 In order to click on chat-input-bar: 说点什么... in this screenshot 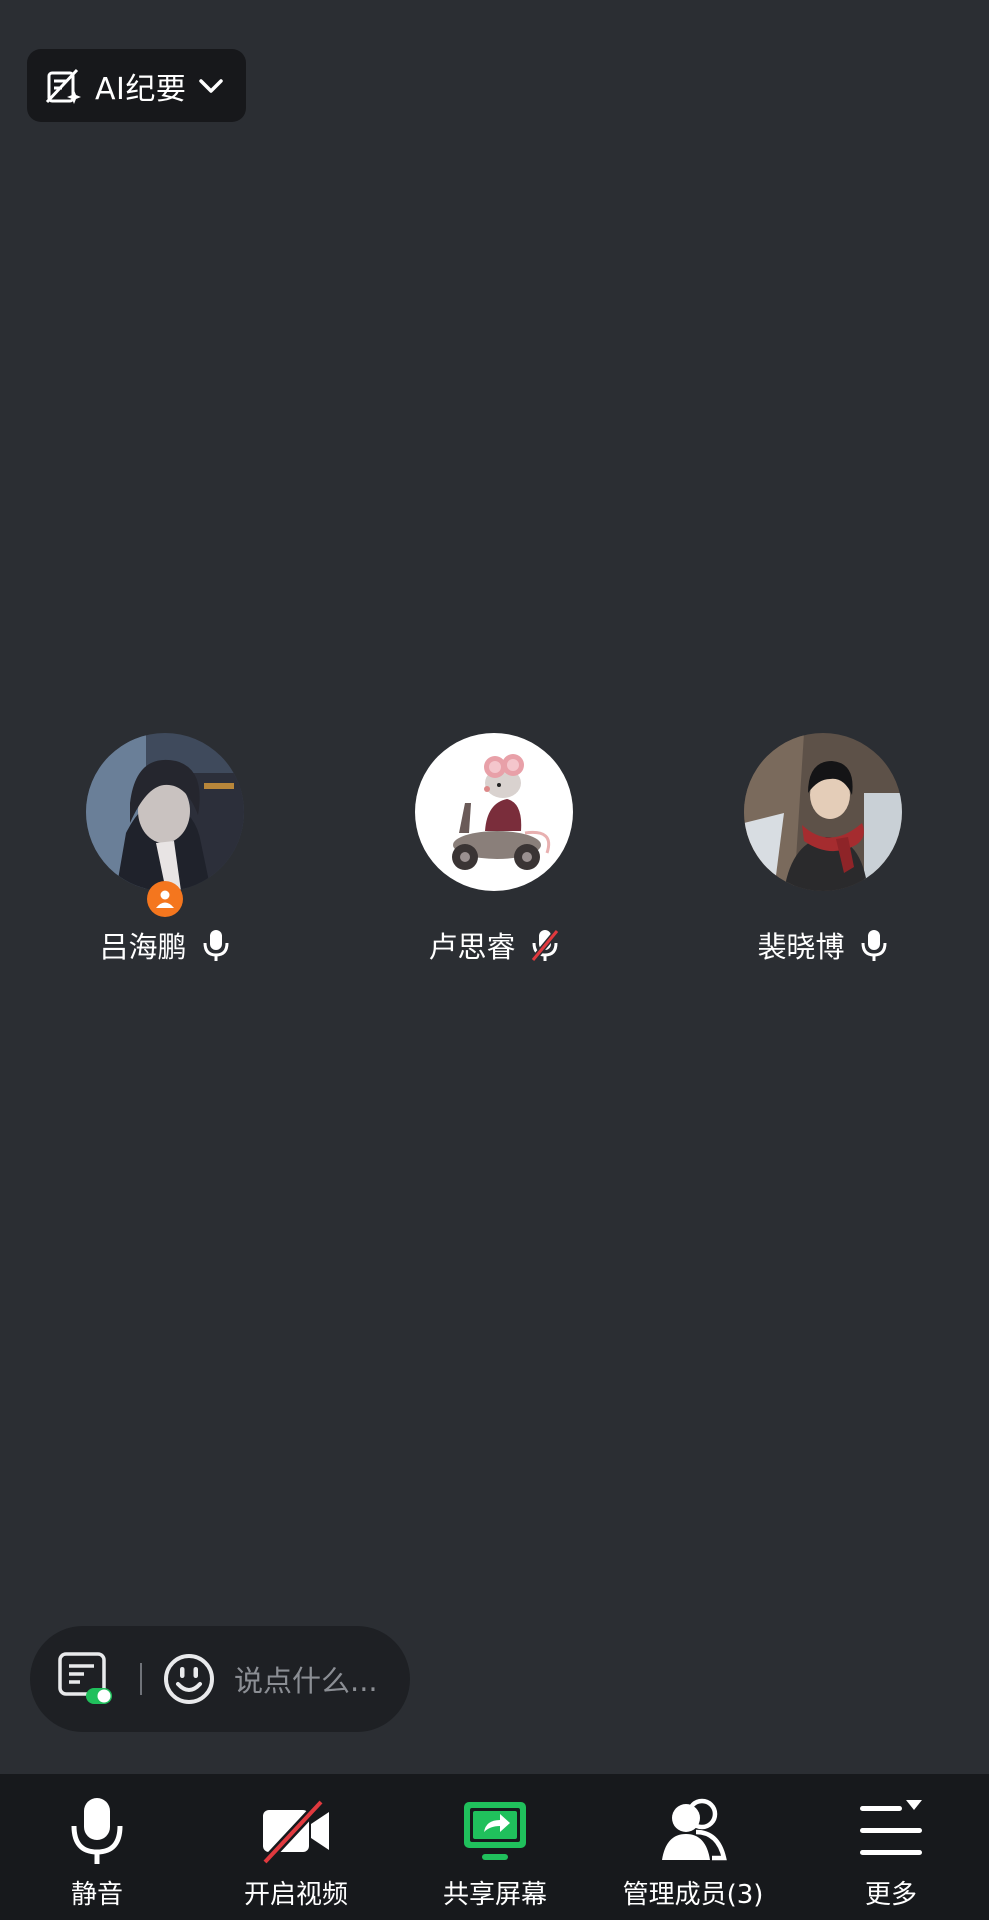, I will do `click(220, 1679)`.